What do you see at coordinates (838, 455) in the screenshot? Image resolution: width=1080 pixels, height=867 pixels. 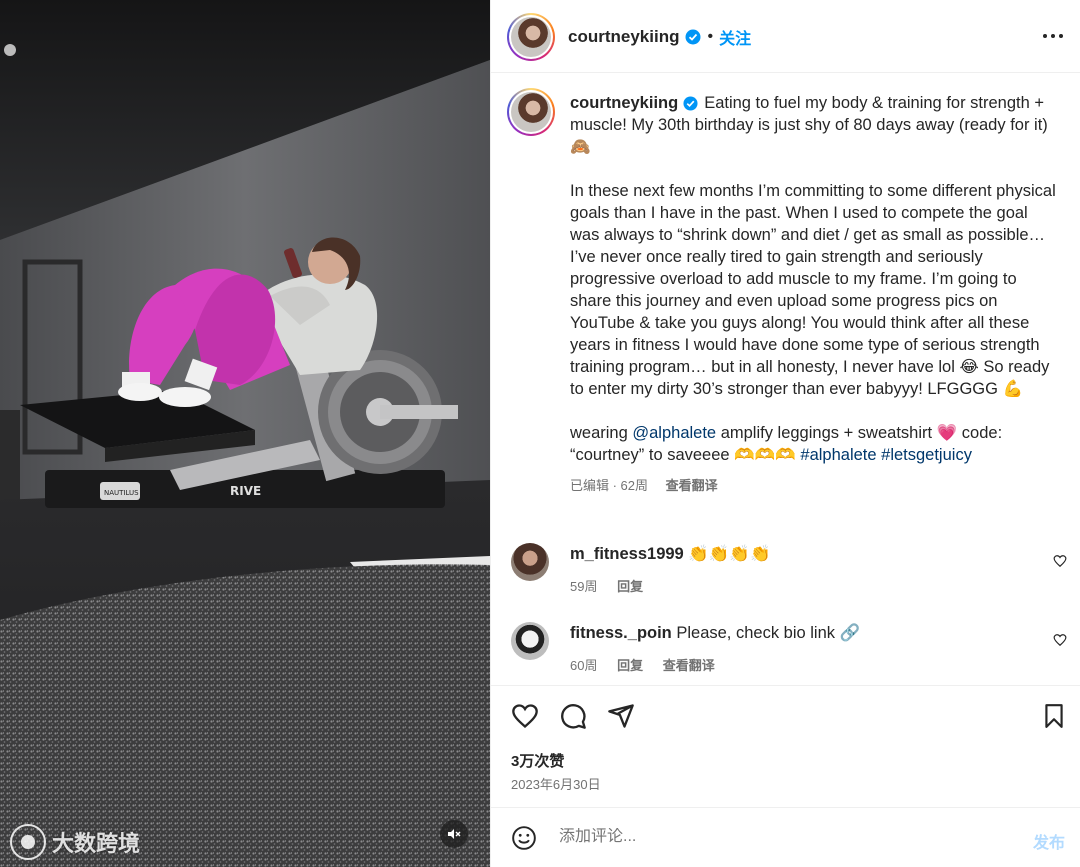 I see `hashtag-link: #alphalete` at bounding box center [838, 455].